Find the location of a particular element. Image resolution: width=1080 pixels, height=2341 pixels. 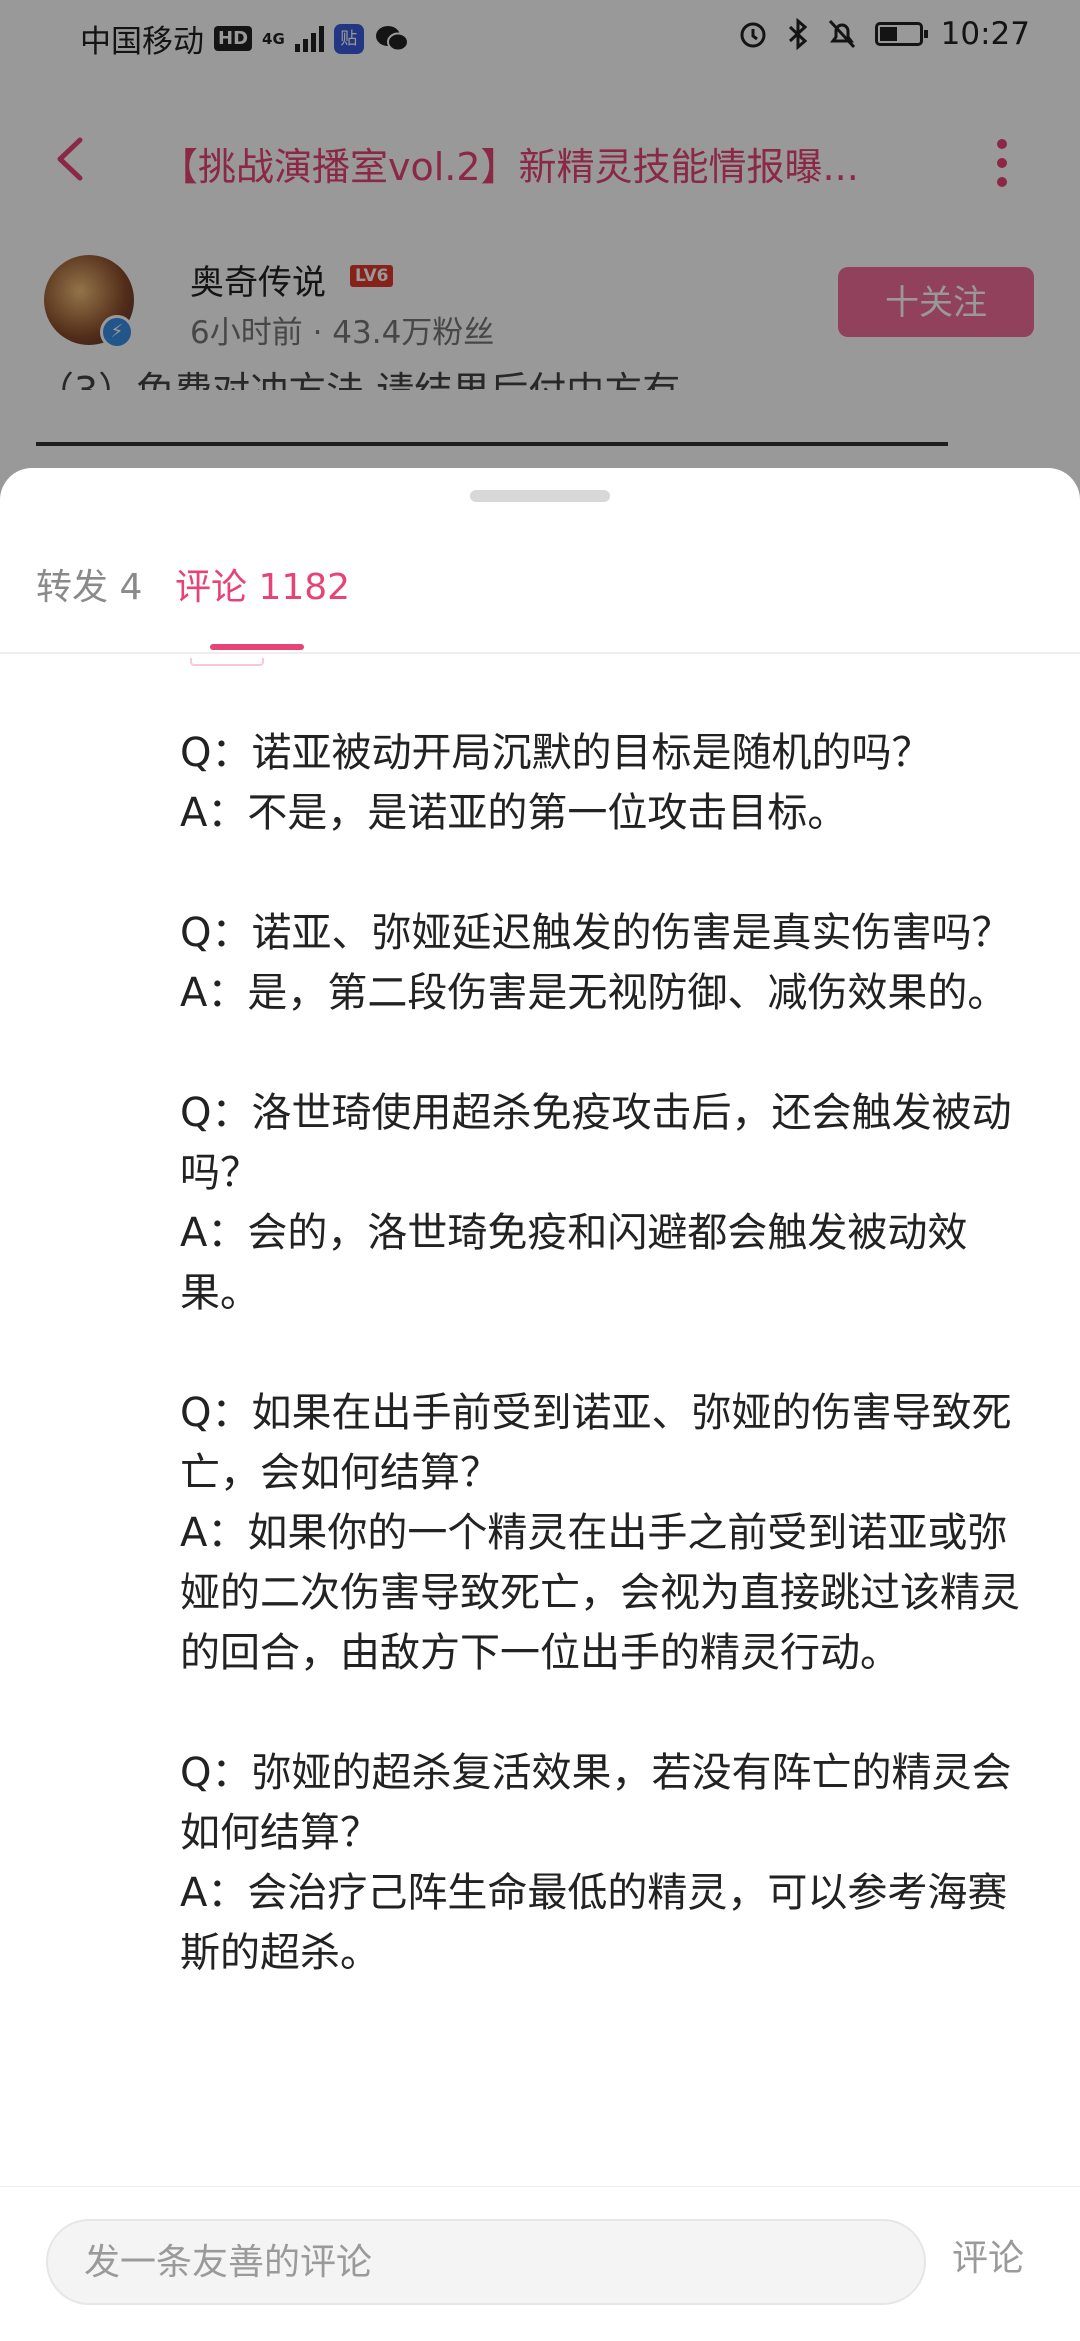

scrolled-content-edge is located at coordinates (227, 662).